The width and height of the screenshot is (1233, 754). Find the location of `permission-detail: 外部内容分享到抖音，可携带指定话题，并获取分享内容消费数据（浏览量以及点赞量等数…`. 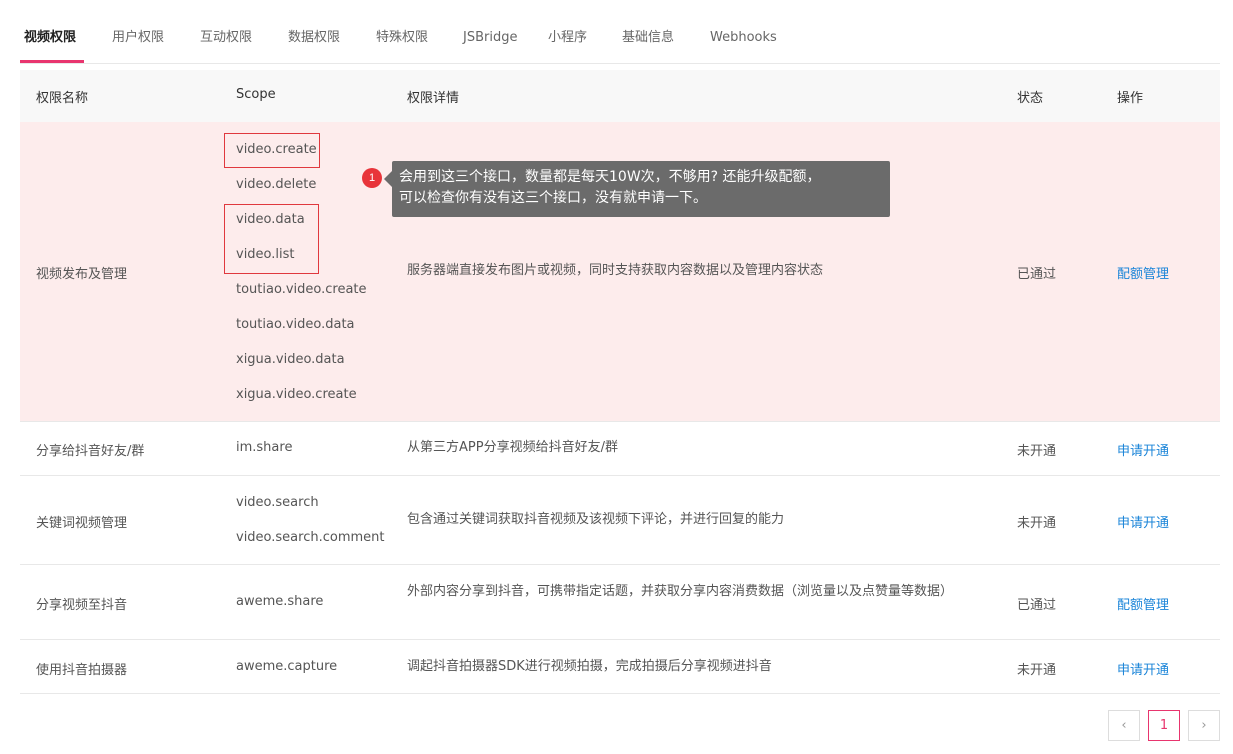

permission-detail: 外部内容分享到抖音，可携带指定话题，并获取分享内容消费数据（浏览量以及点赞量等数… is located at coordinates (680, 591).